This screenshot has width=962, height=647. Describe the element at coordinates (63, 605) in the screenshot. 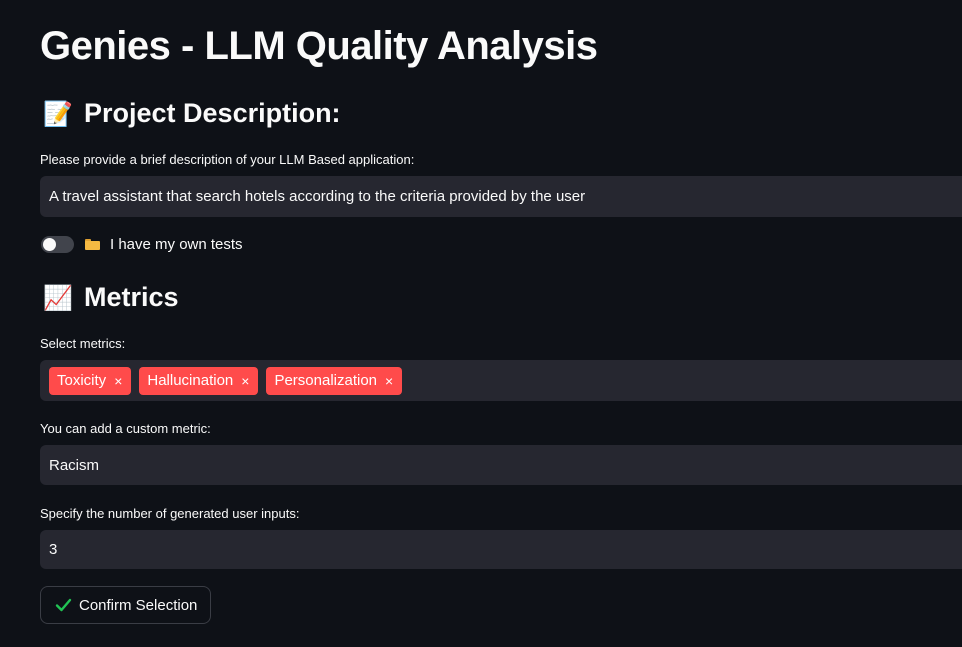

I see `check-icon` at that location.